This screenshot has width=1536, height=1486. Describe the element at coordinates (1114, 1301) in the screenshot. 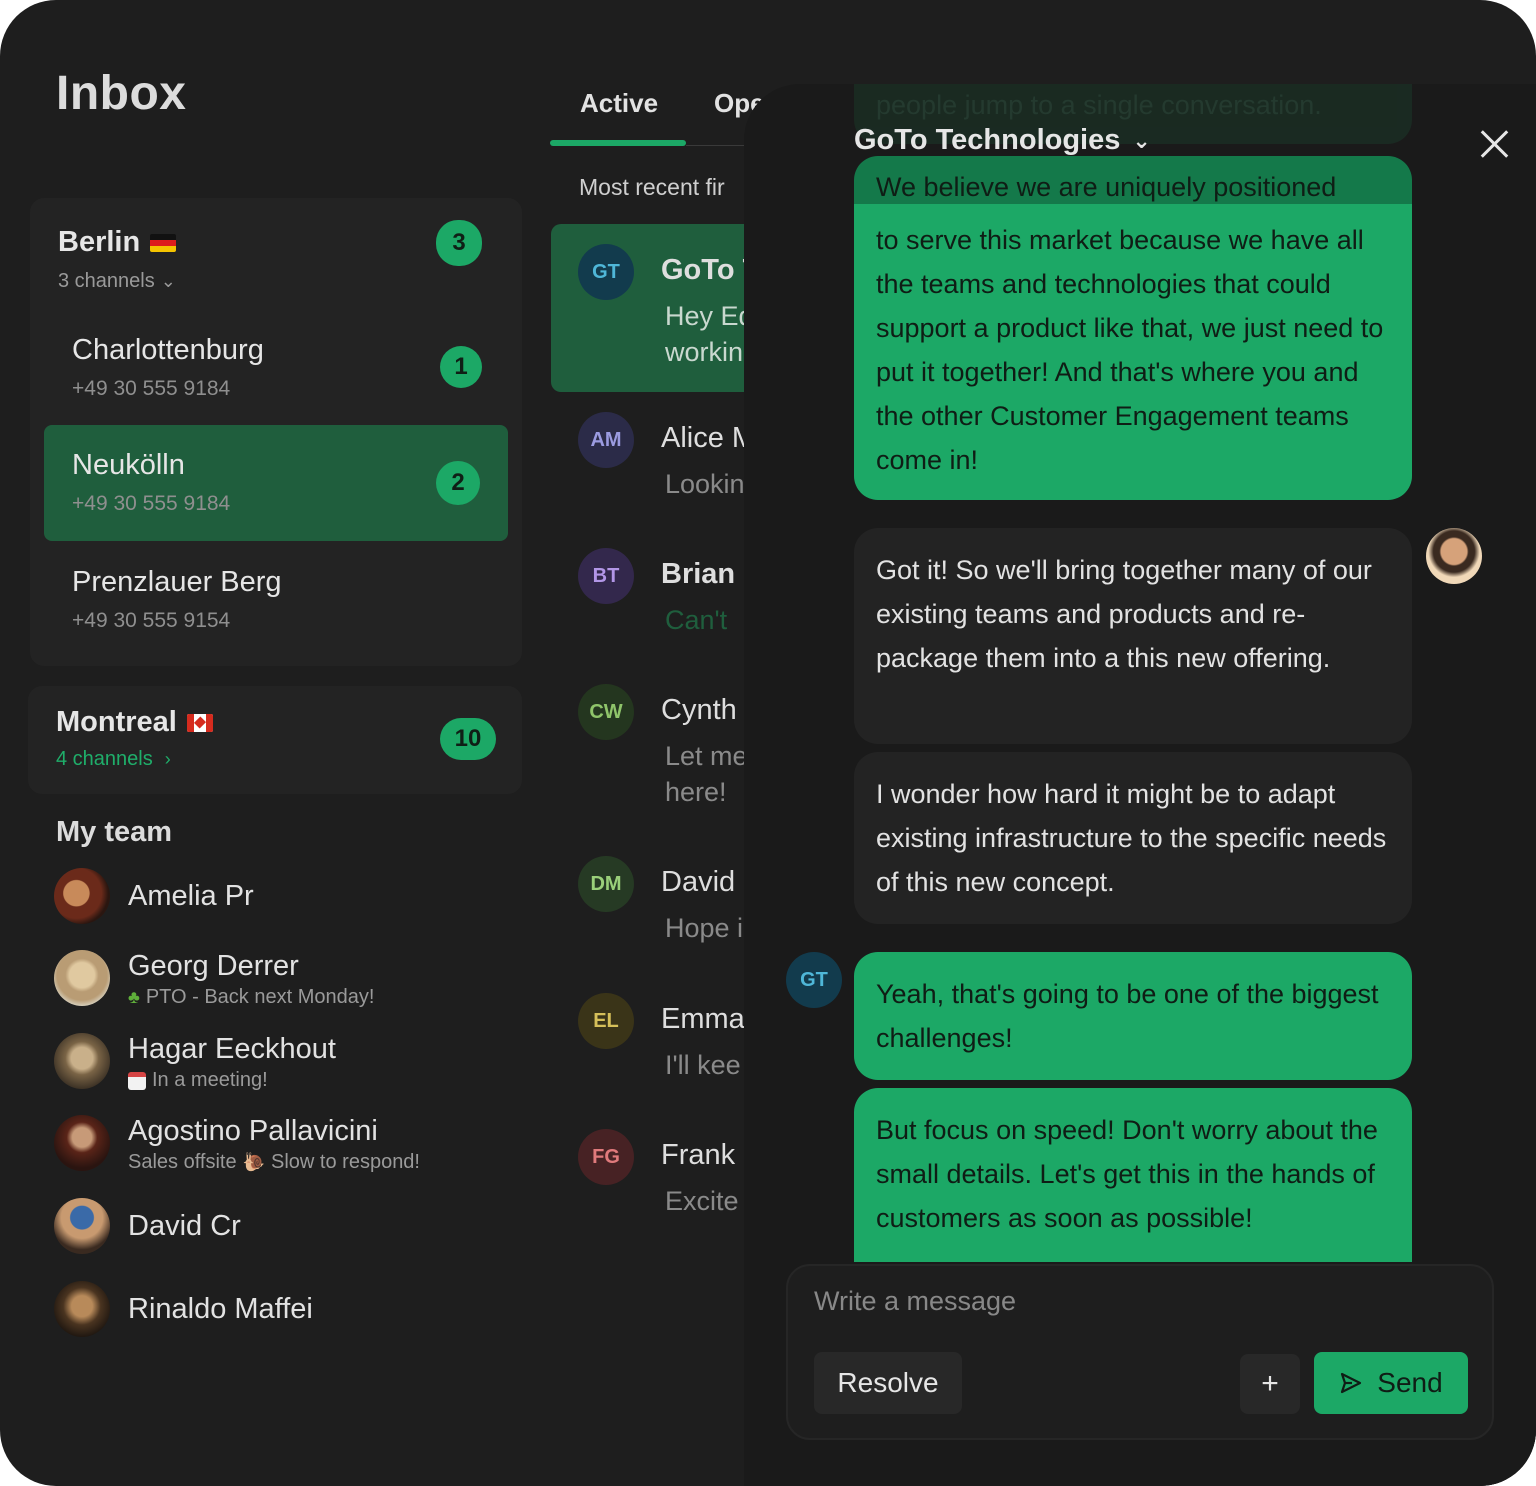

I see `message-input` at that location.